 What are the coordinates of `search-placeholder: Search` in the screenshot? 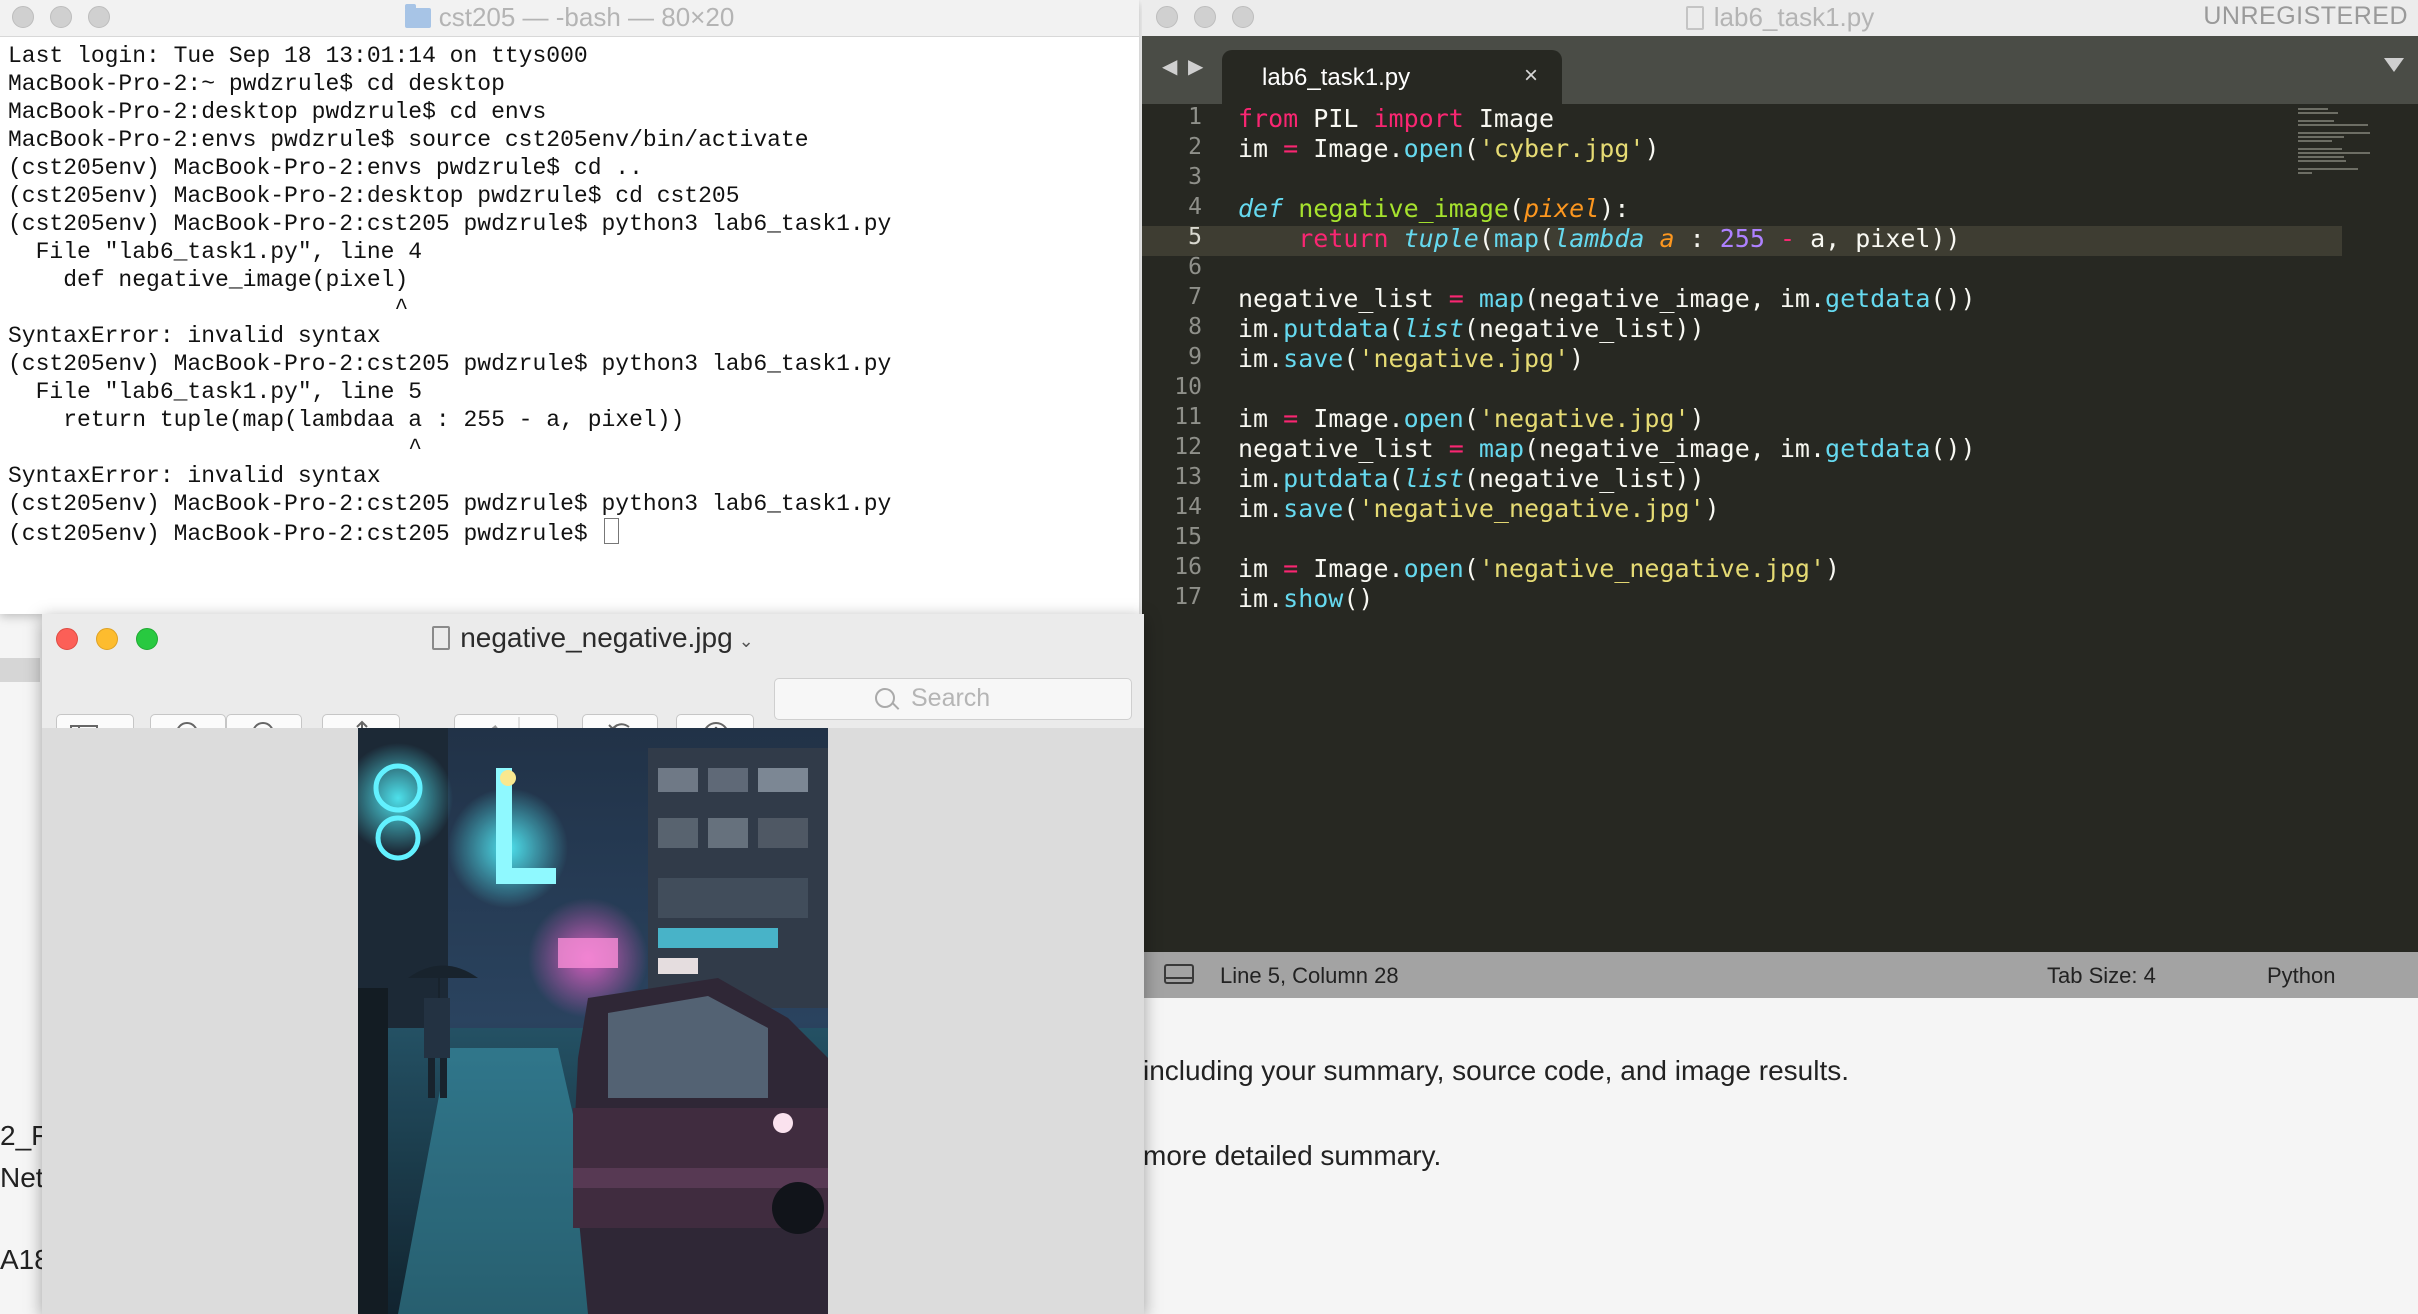 It's located at (951, 698).